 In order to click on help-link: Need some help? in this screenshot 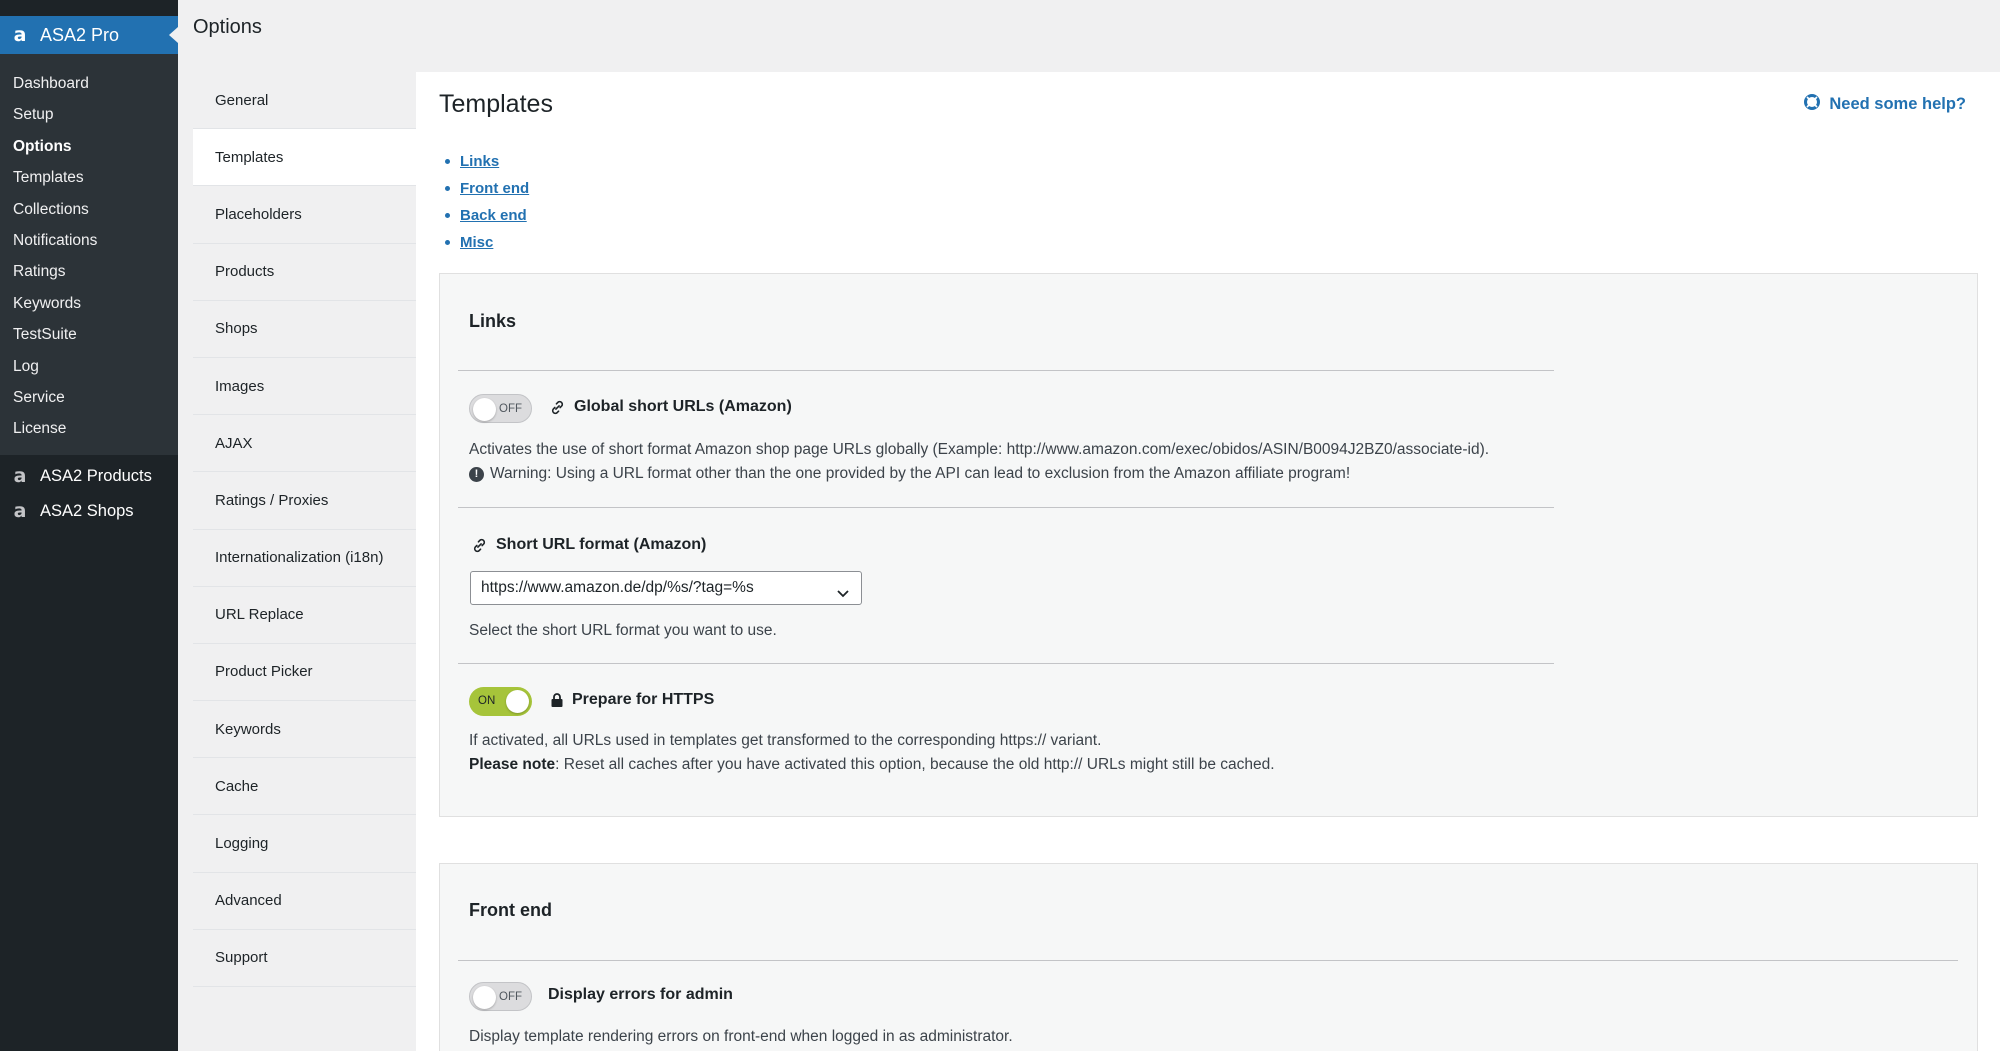, I will do `click(1885, 104)`.